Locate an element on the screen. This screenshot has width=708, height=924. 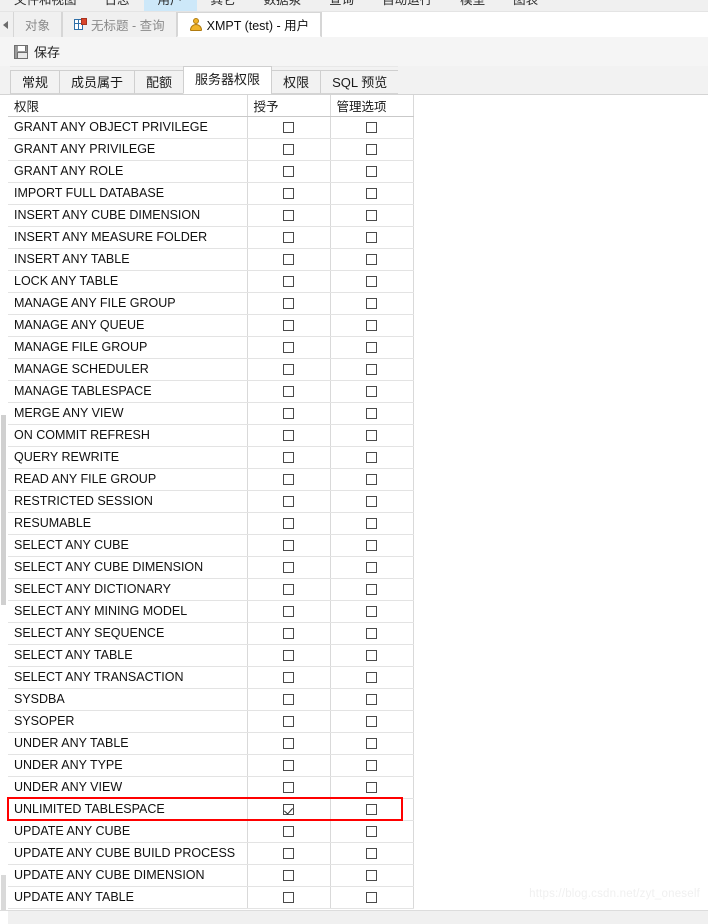
menu-item-5: 查询 is located at coordinates (341, 5).